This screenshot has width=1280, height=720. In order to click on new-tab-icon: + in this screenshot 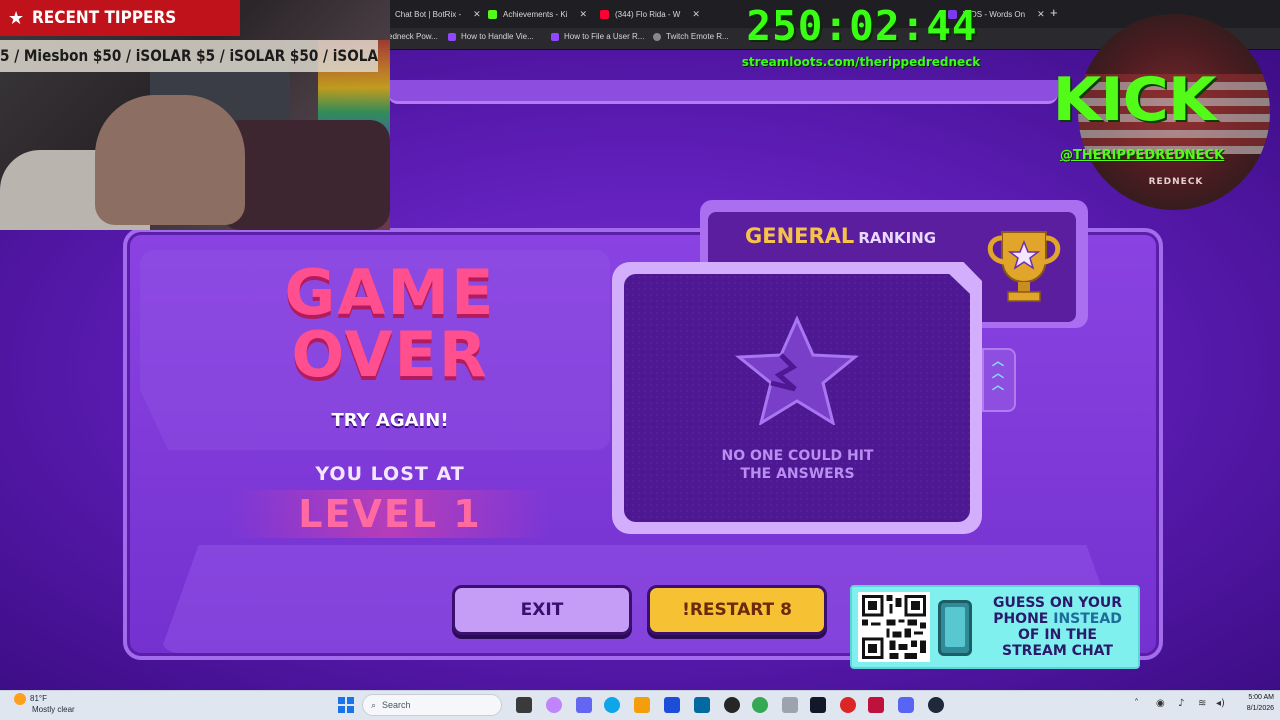, I will do `click(1054, 12)`.